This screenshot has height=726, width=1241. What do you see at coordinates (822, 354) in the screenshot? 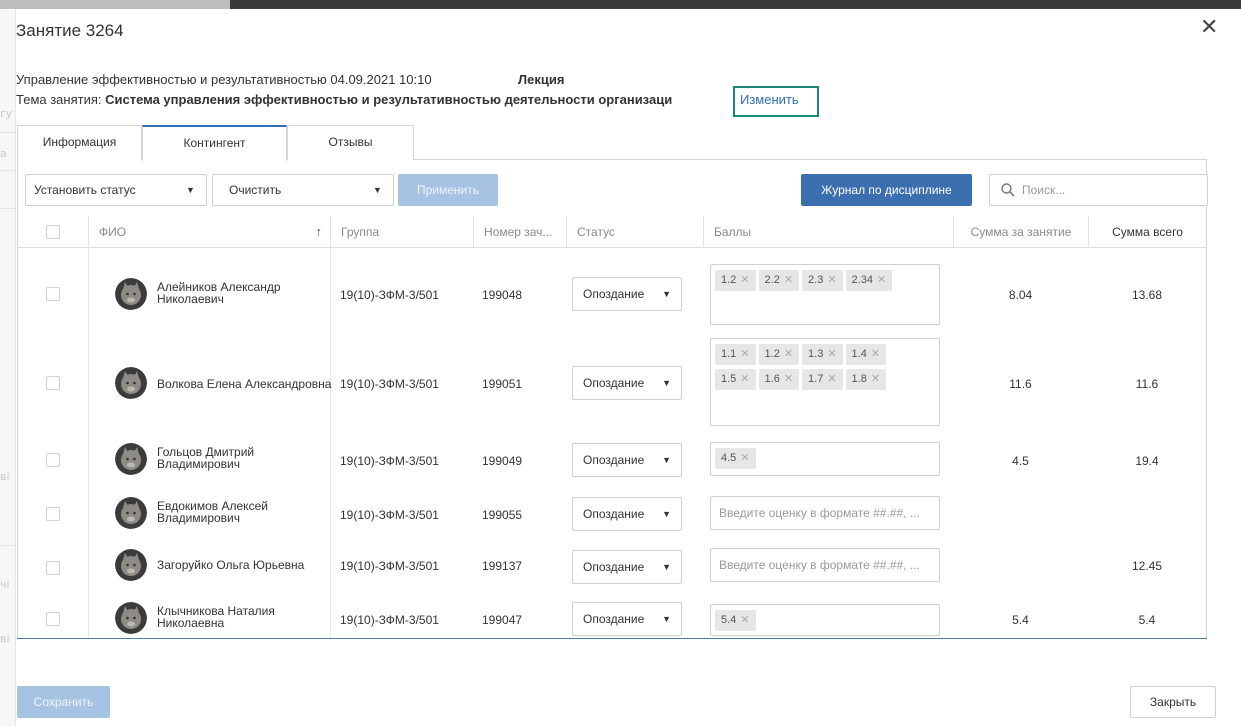
I see `score-chip: 1.3 ✕` at bounding box center [822, 354].